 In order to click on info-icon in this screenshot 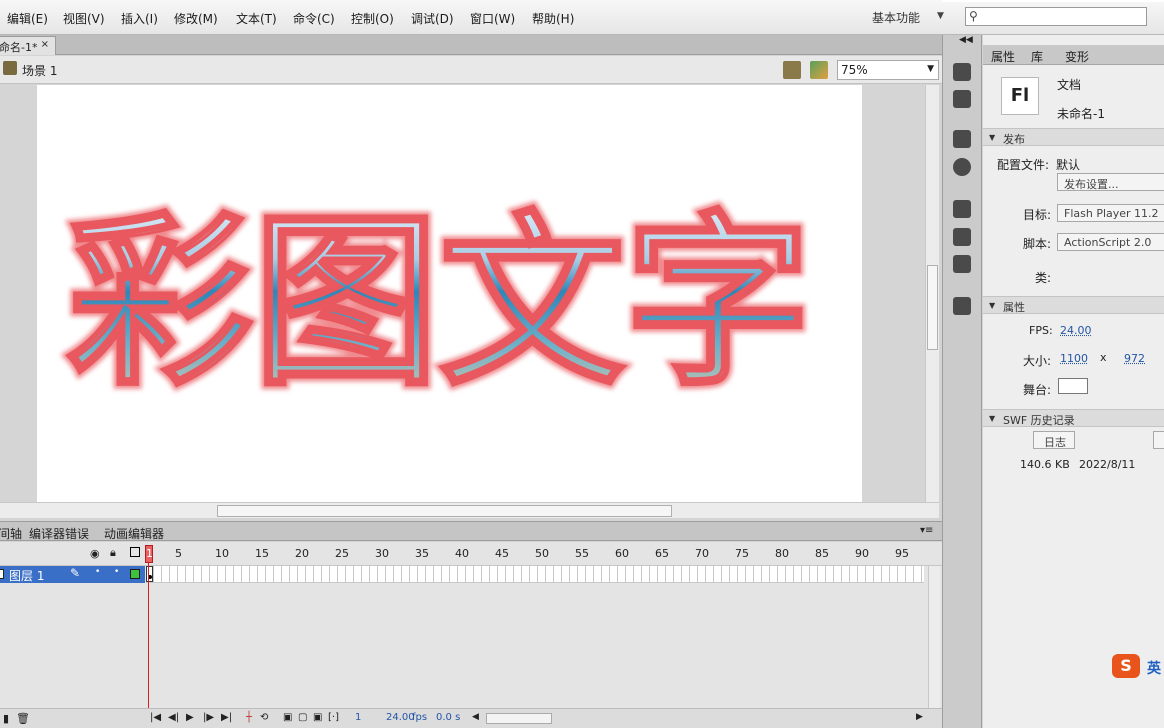, I will do `click(962, 167)`.